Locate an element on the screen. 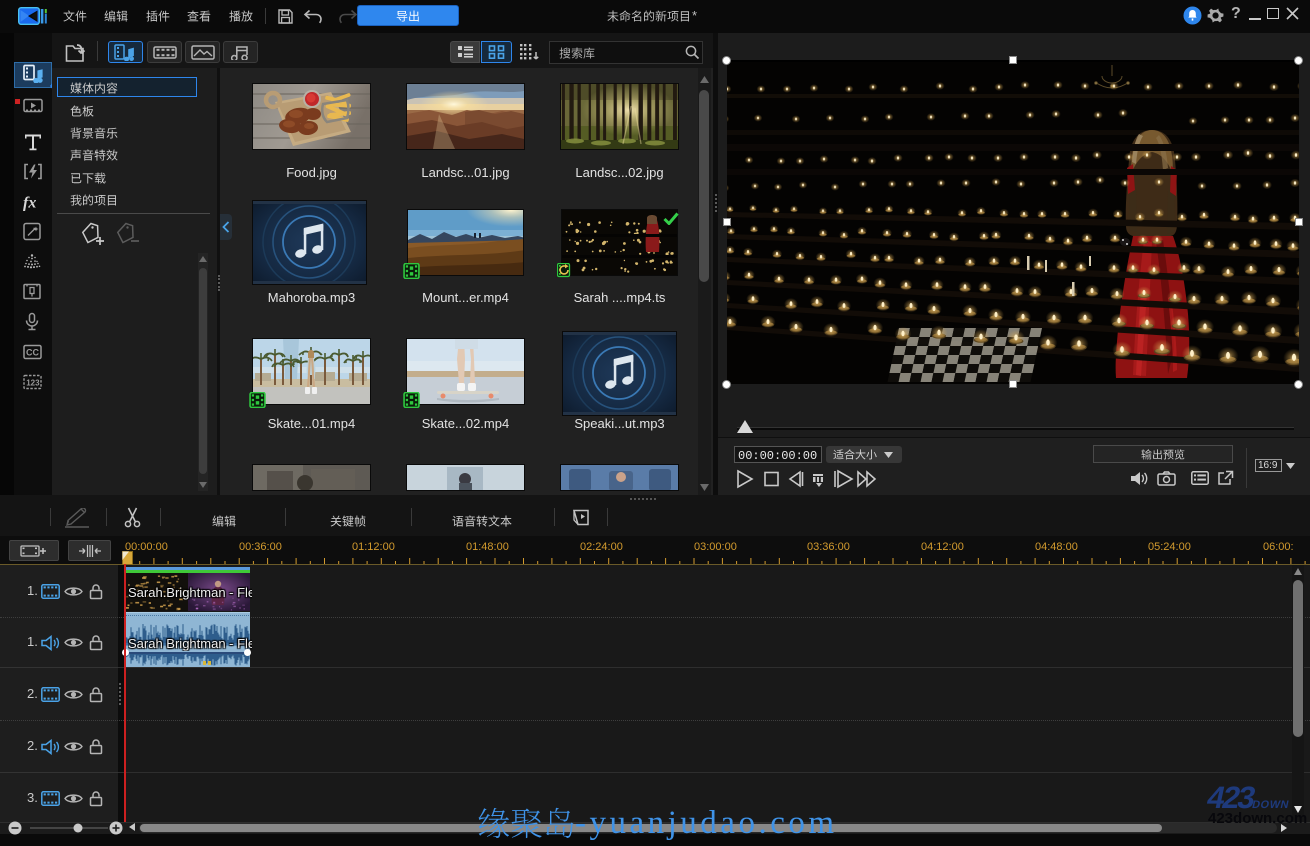  svg-text: CC is located at coordinates (32, 353).